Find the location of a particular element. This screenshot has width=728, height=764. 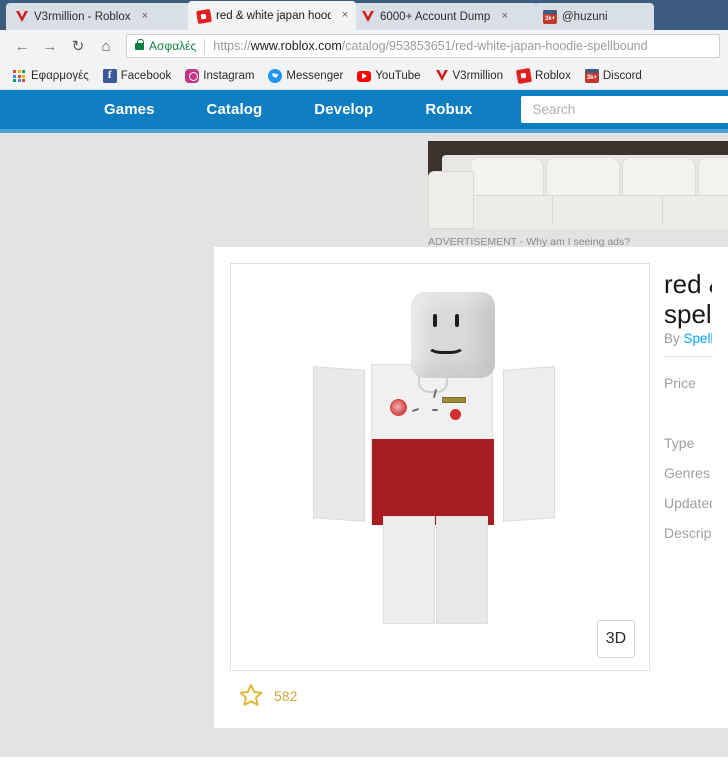

roblox-logo-icon is located at coordinates (42, 109).